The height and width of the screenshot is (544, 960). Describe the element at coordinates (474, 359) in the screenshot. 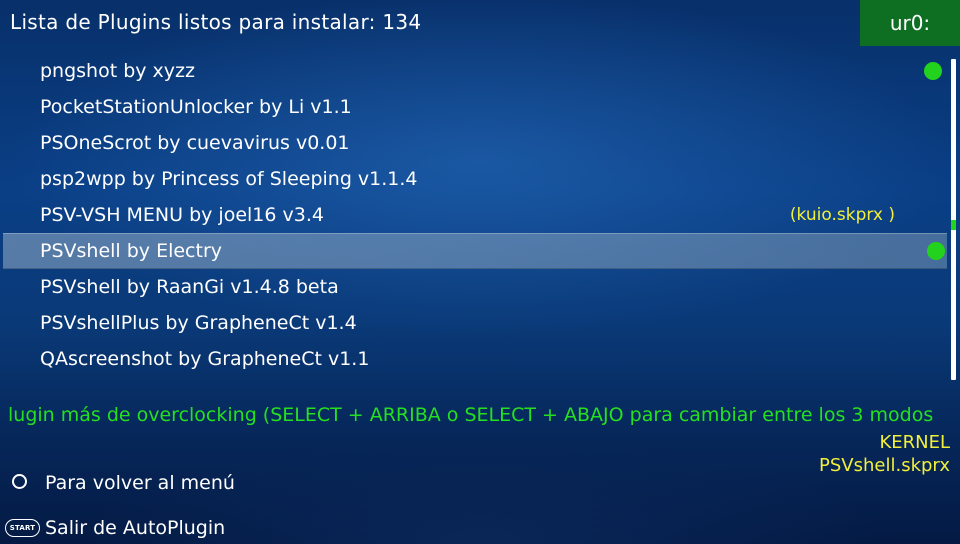

I see `plugin-item: QAscreenshot by GrapheneCt v1.1` at that location.